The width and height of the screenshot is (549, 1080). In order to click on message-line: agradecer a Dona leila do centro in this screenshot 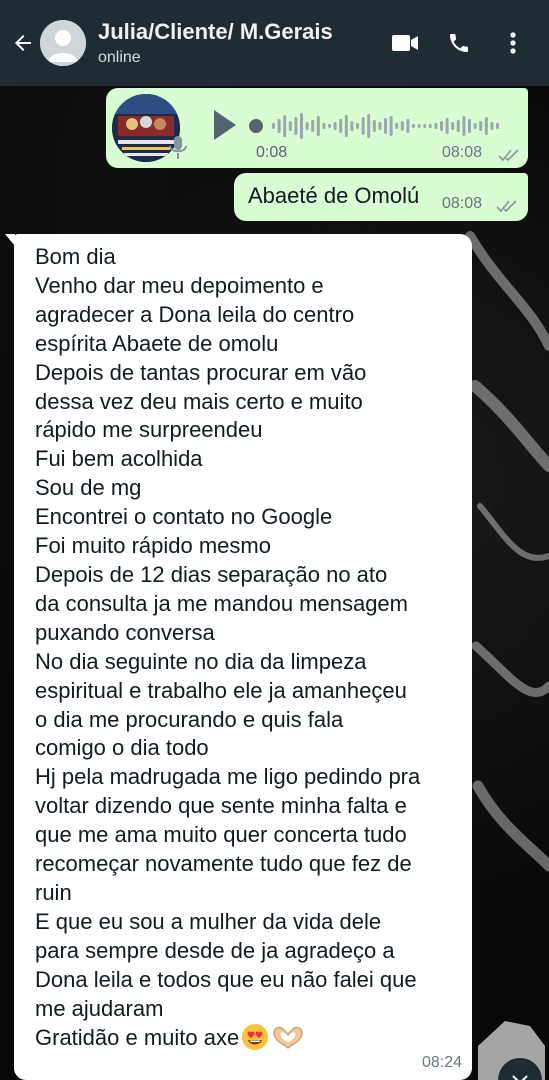, I will do `click(195, 314)`.